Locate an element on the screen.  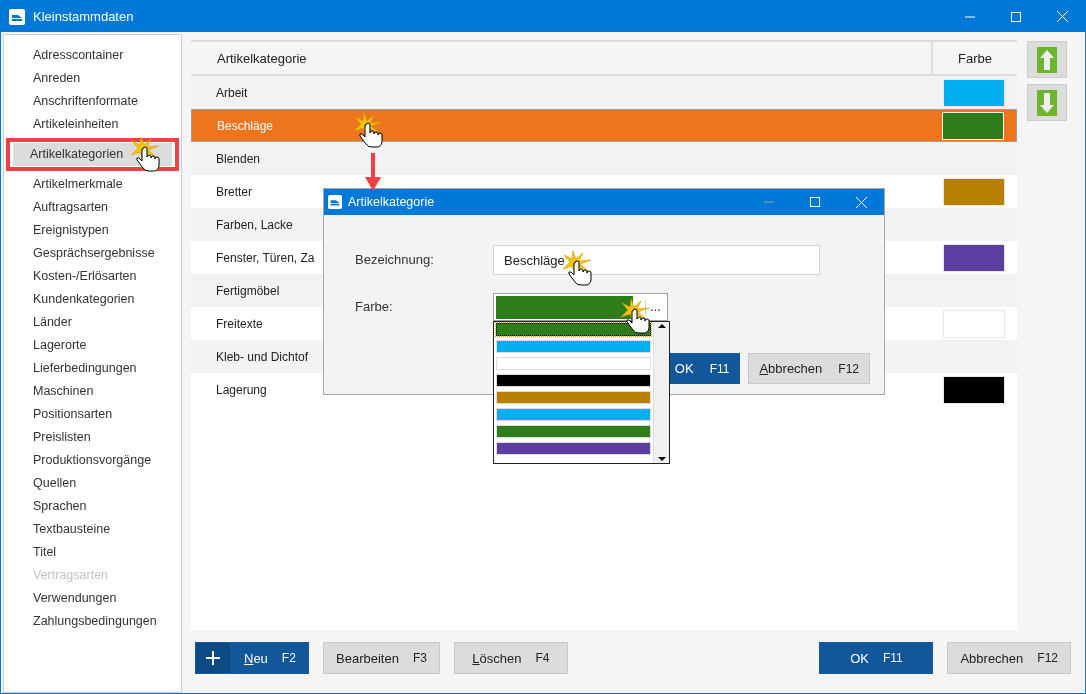
table-cell: Fertigmöbel is located at coordinates (248, 290).